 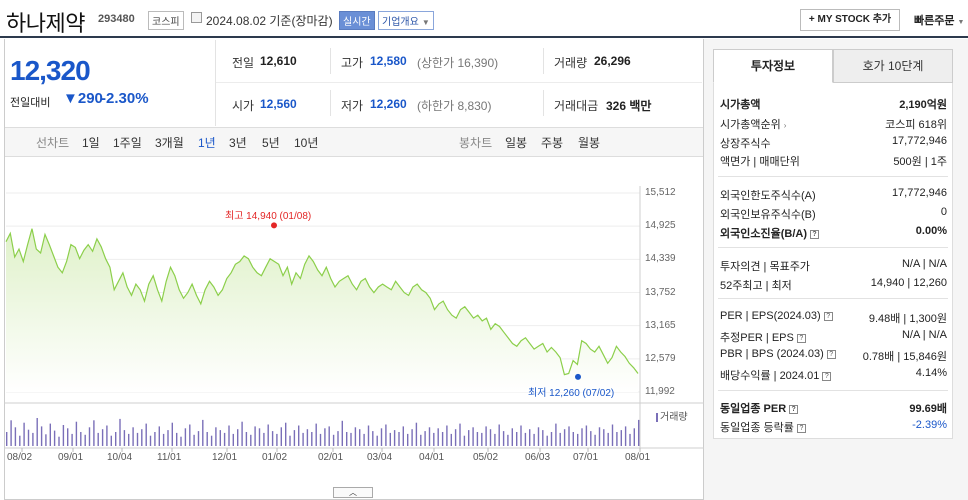 I want to click on header-divider, so click(x=484, y=37).